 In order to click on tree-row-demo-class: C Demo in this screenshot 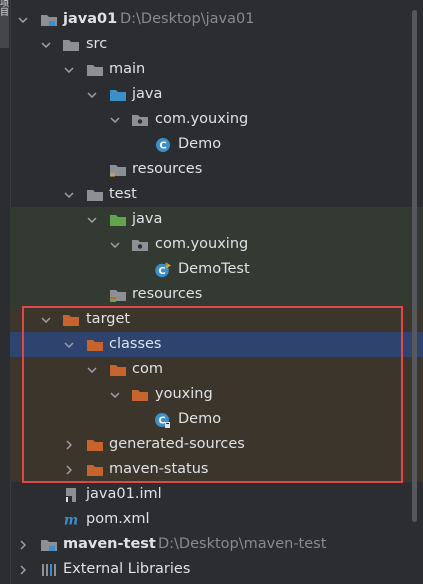, I will do `click(211, 144)`.